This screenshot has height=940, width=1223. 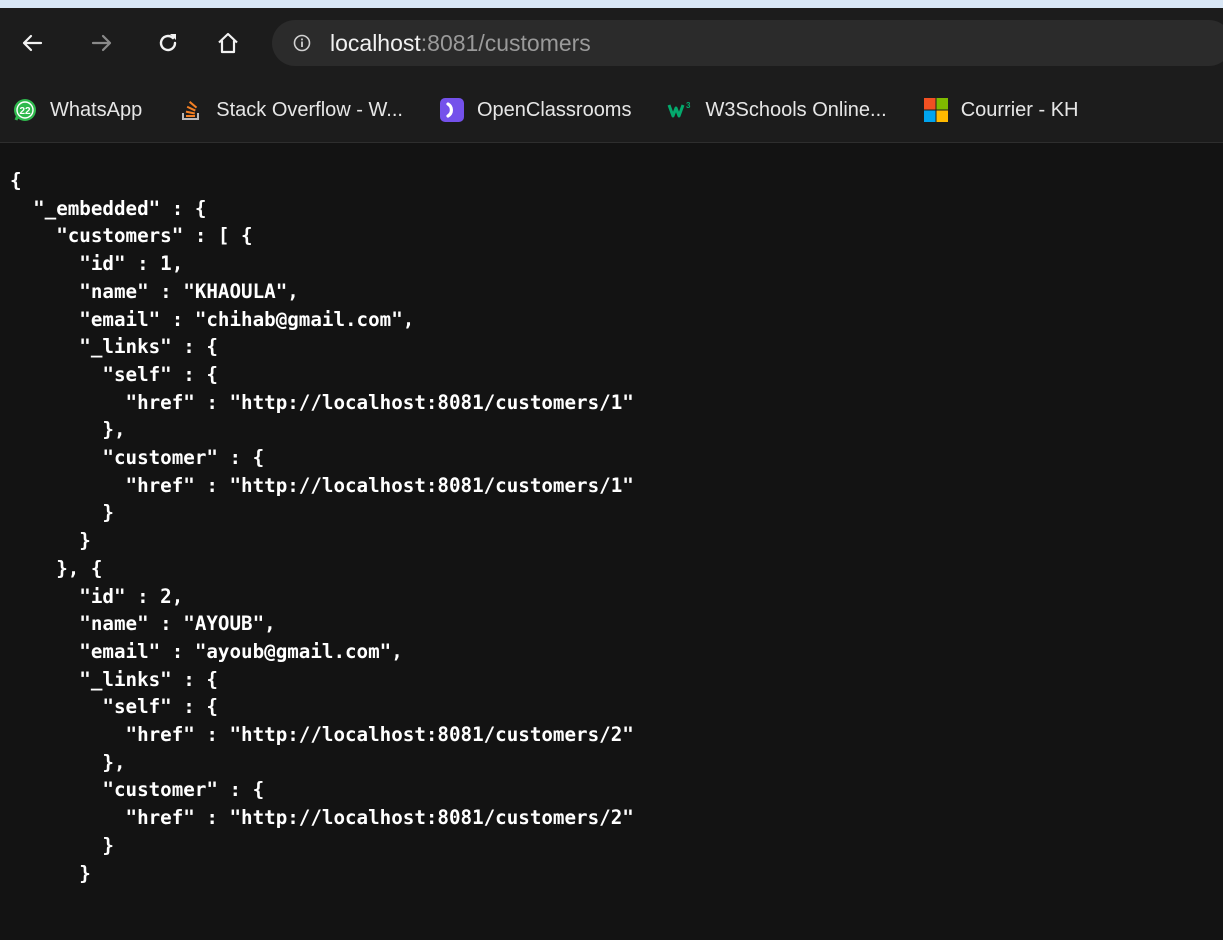 I want to click on openclassrooms-icon, so click(x=452, y=110).